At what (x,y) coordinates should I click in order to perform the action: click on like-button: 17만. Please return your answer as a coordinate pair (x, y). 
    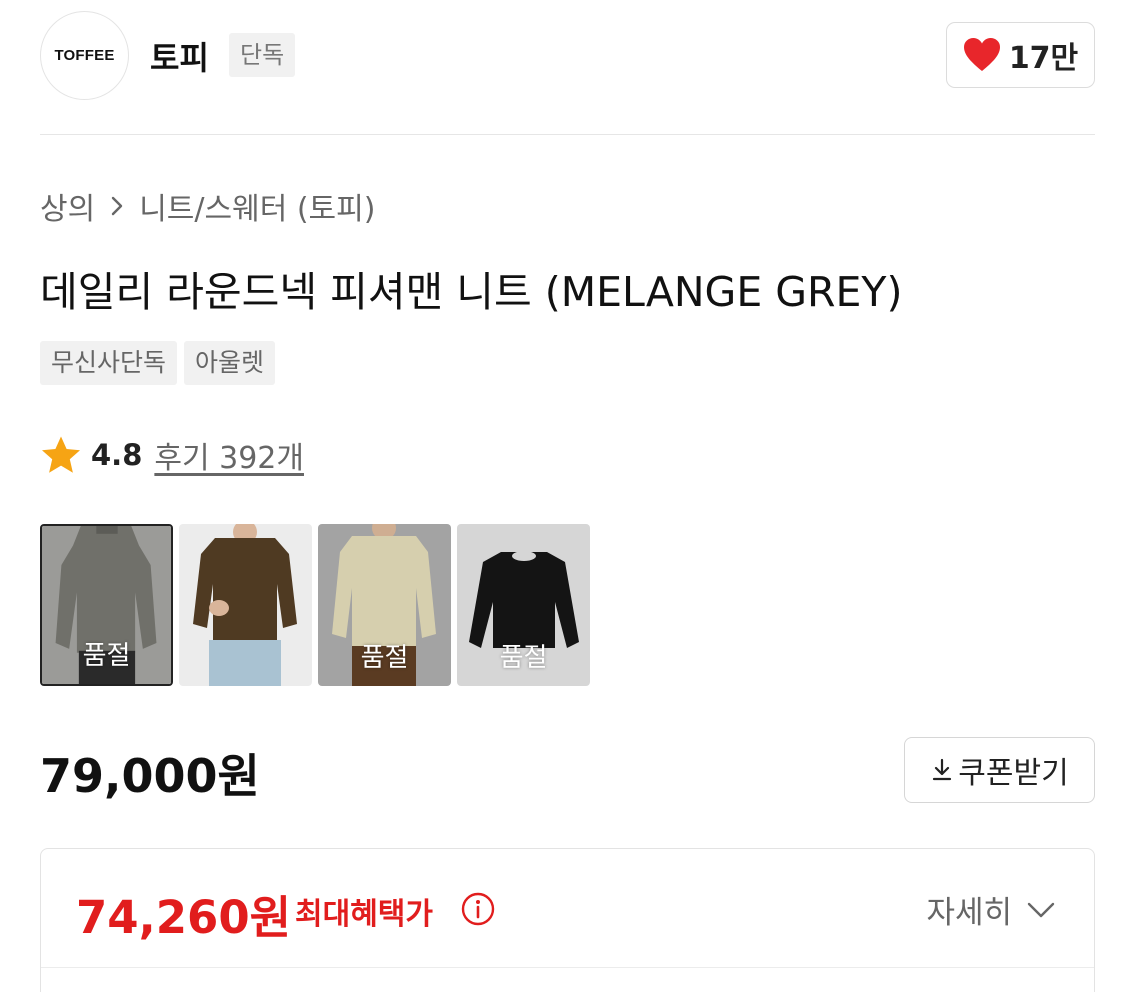
    Looking at the image, I should click on (1020, 55).